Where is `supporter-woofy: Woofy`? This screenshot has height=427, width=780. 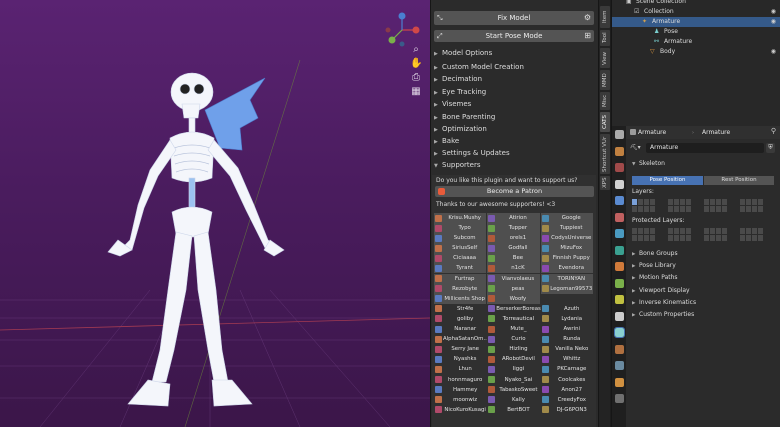 supporter-woofy: Woofy is located at coordinates (514, 298).